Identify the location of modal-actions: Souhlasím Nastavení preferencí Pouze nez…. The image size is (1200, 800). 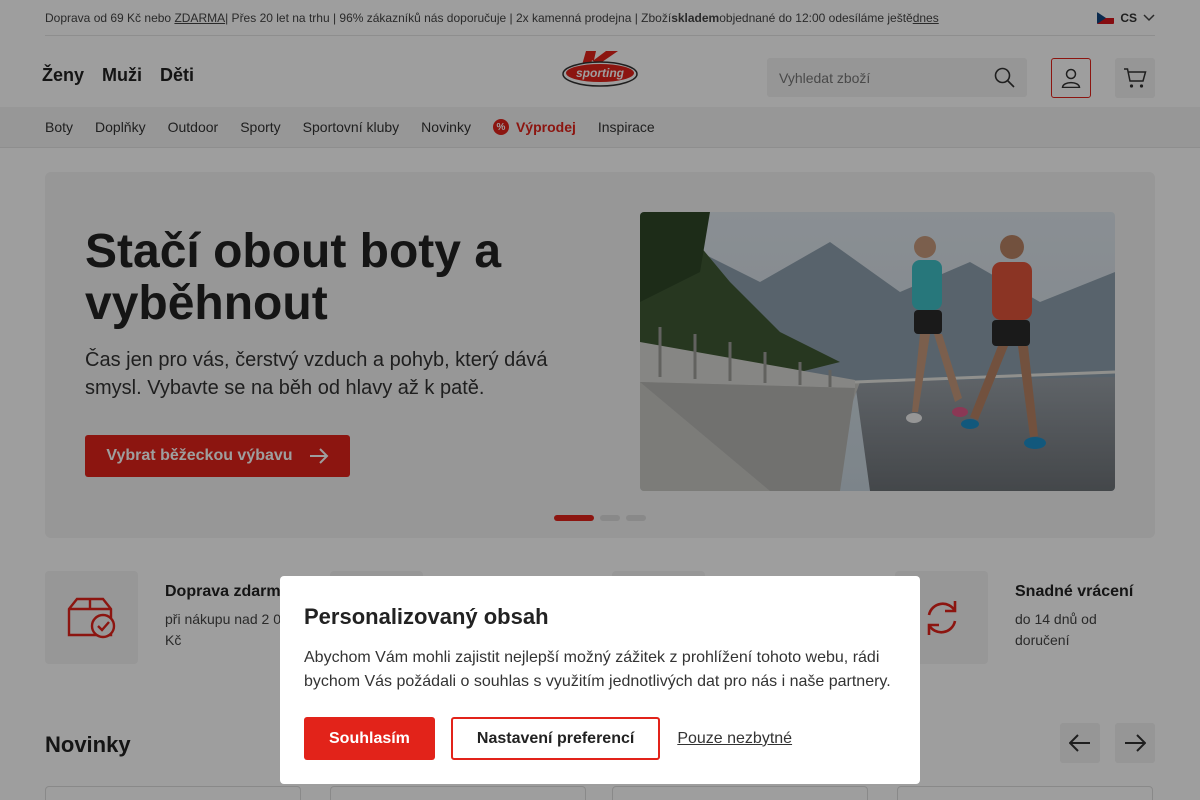
(548, 738).